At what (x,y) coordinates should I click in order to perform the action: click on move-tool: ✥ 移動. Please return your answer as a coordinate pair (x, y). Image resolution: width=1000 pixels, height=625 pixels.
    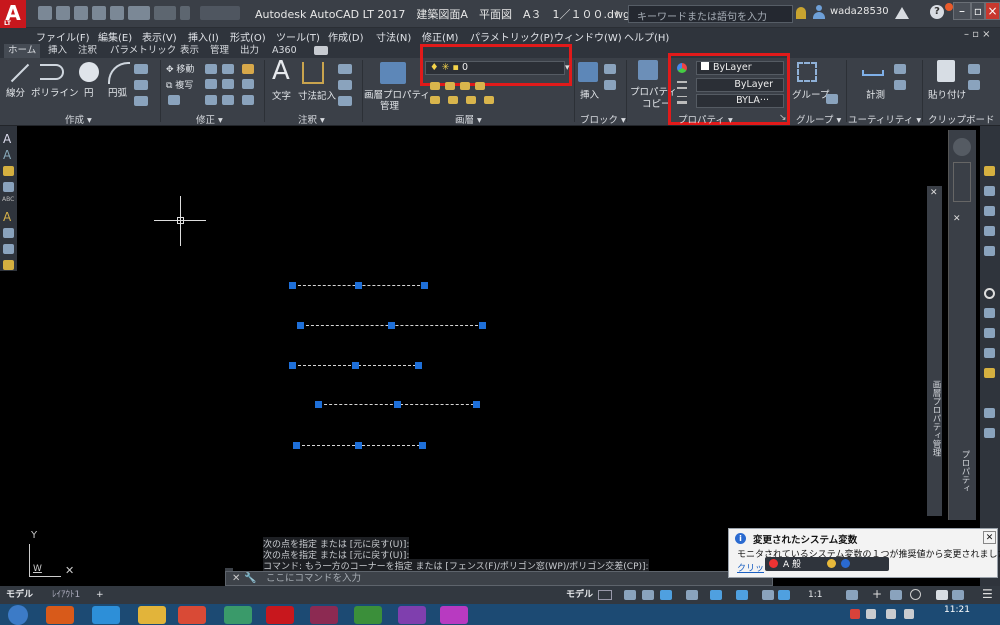
    Looking at the image, I should click on (180, 68).